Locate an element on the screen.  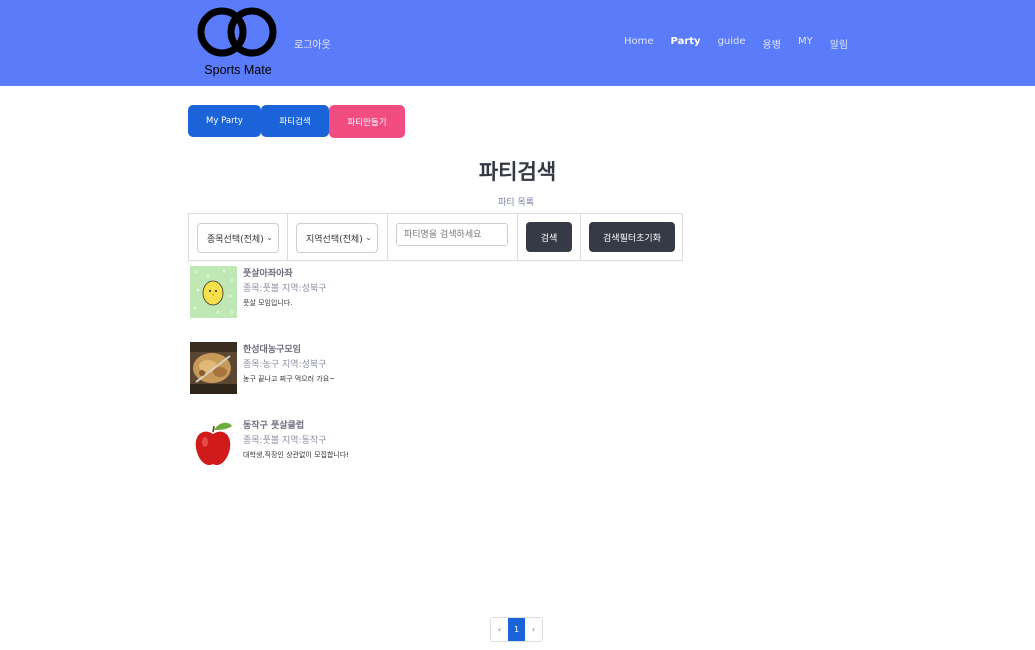
main-nav: Home Party guide 용병 MY 알림 is located at coordinates (744, 43).